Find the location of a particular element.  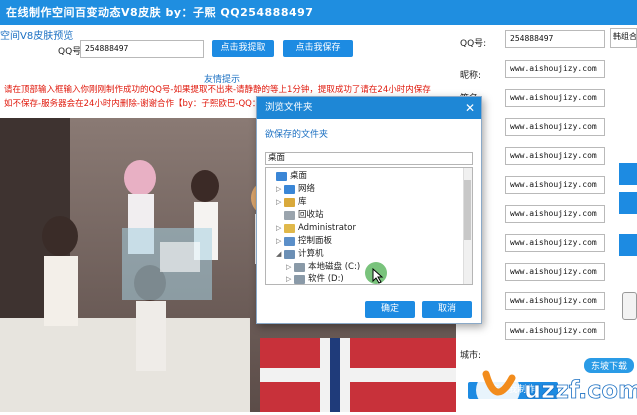

control-panel-icon is located at coordinates (289, 241).